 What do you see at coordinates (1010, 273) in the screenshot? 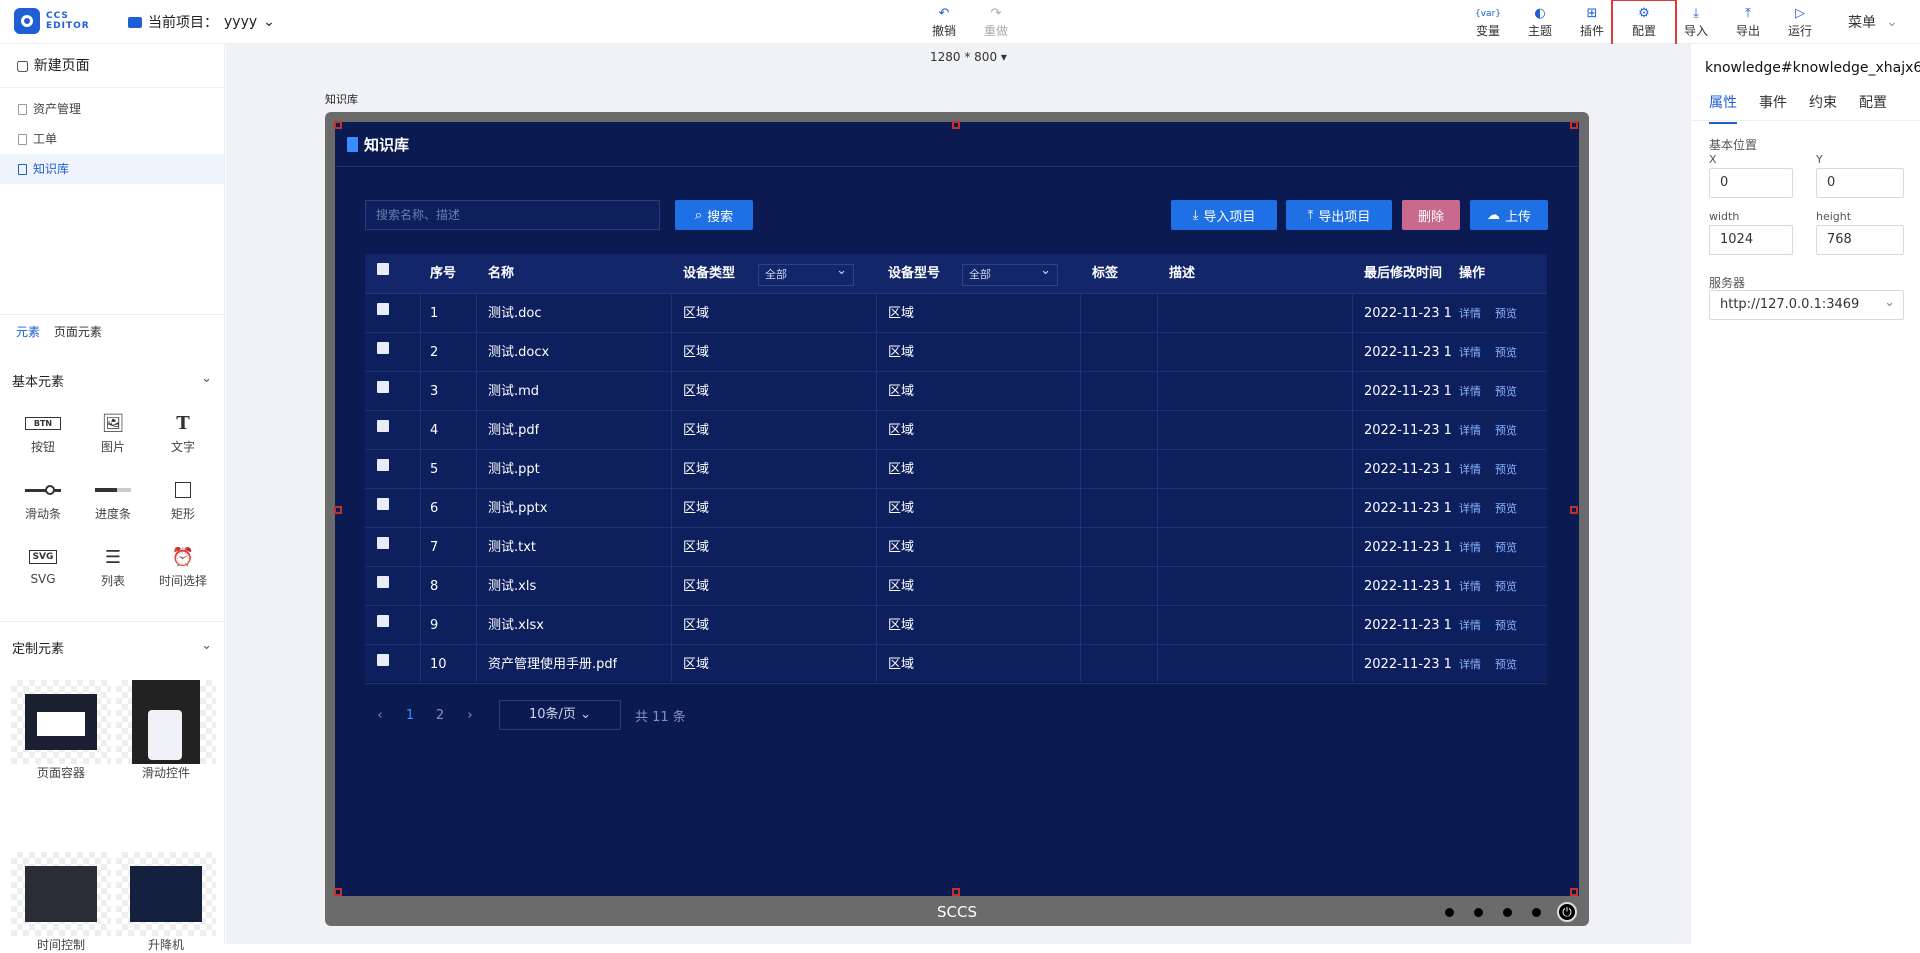
I see `device-model-filter: 全部` at bounding box center [1010, 273].